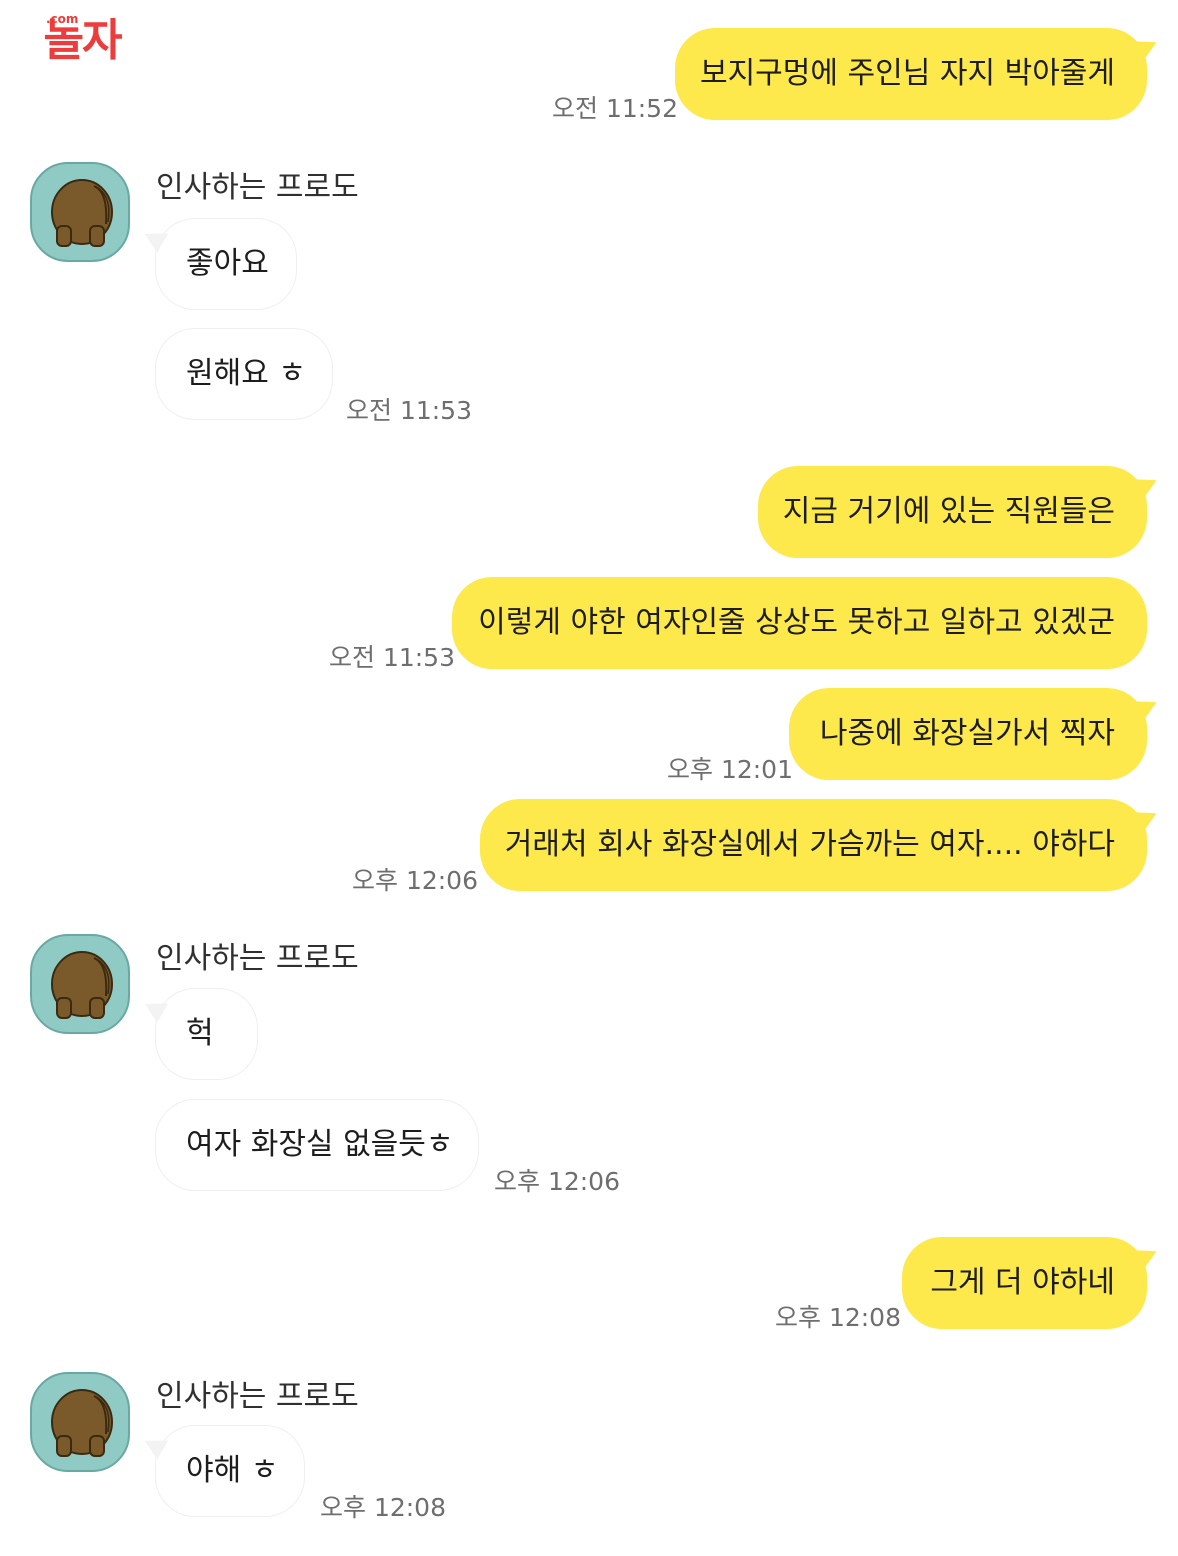 The image size is (1178, 1556). I want to click on incoming-message: 헉, so click(206, 1034).